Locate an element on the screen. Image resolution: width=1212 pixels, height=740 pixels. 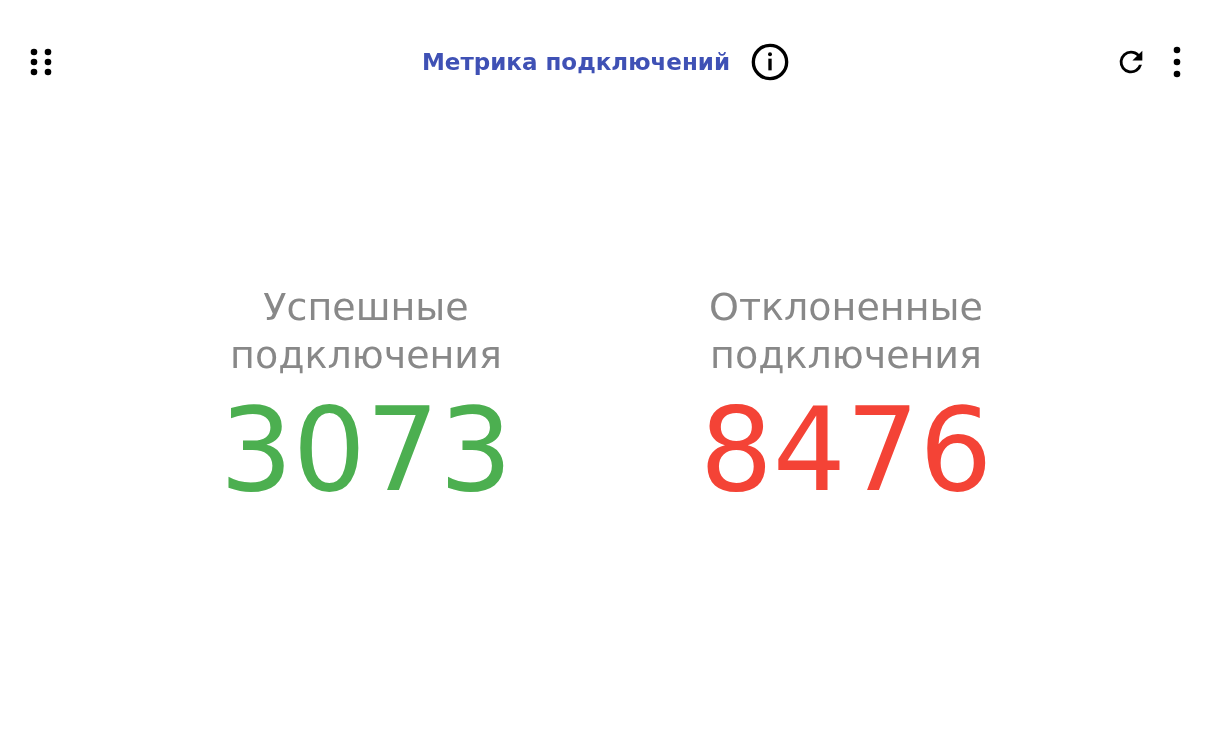
info-icon is located at coordinates (770, 62).